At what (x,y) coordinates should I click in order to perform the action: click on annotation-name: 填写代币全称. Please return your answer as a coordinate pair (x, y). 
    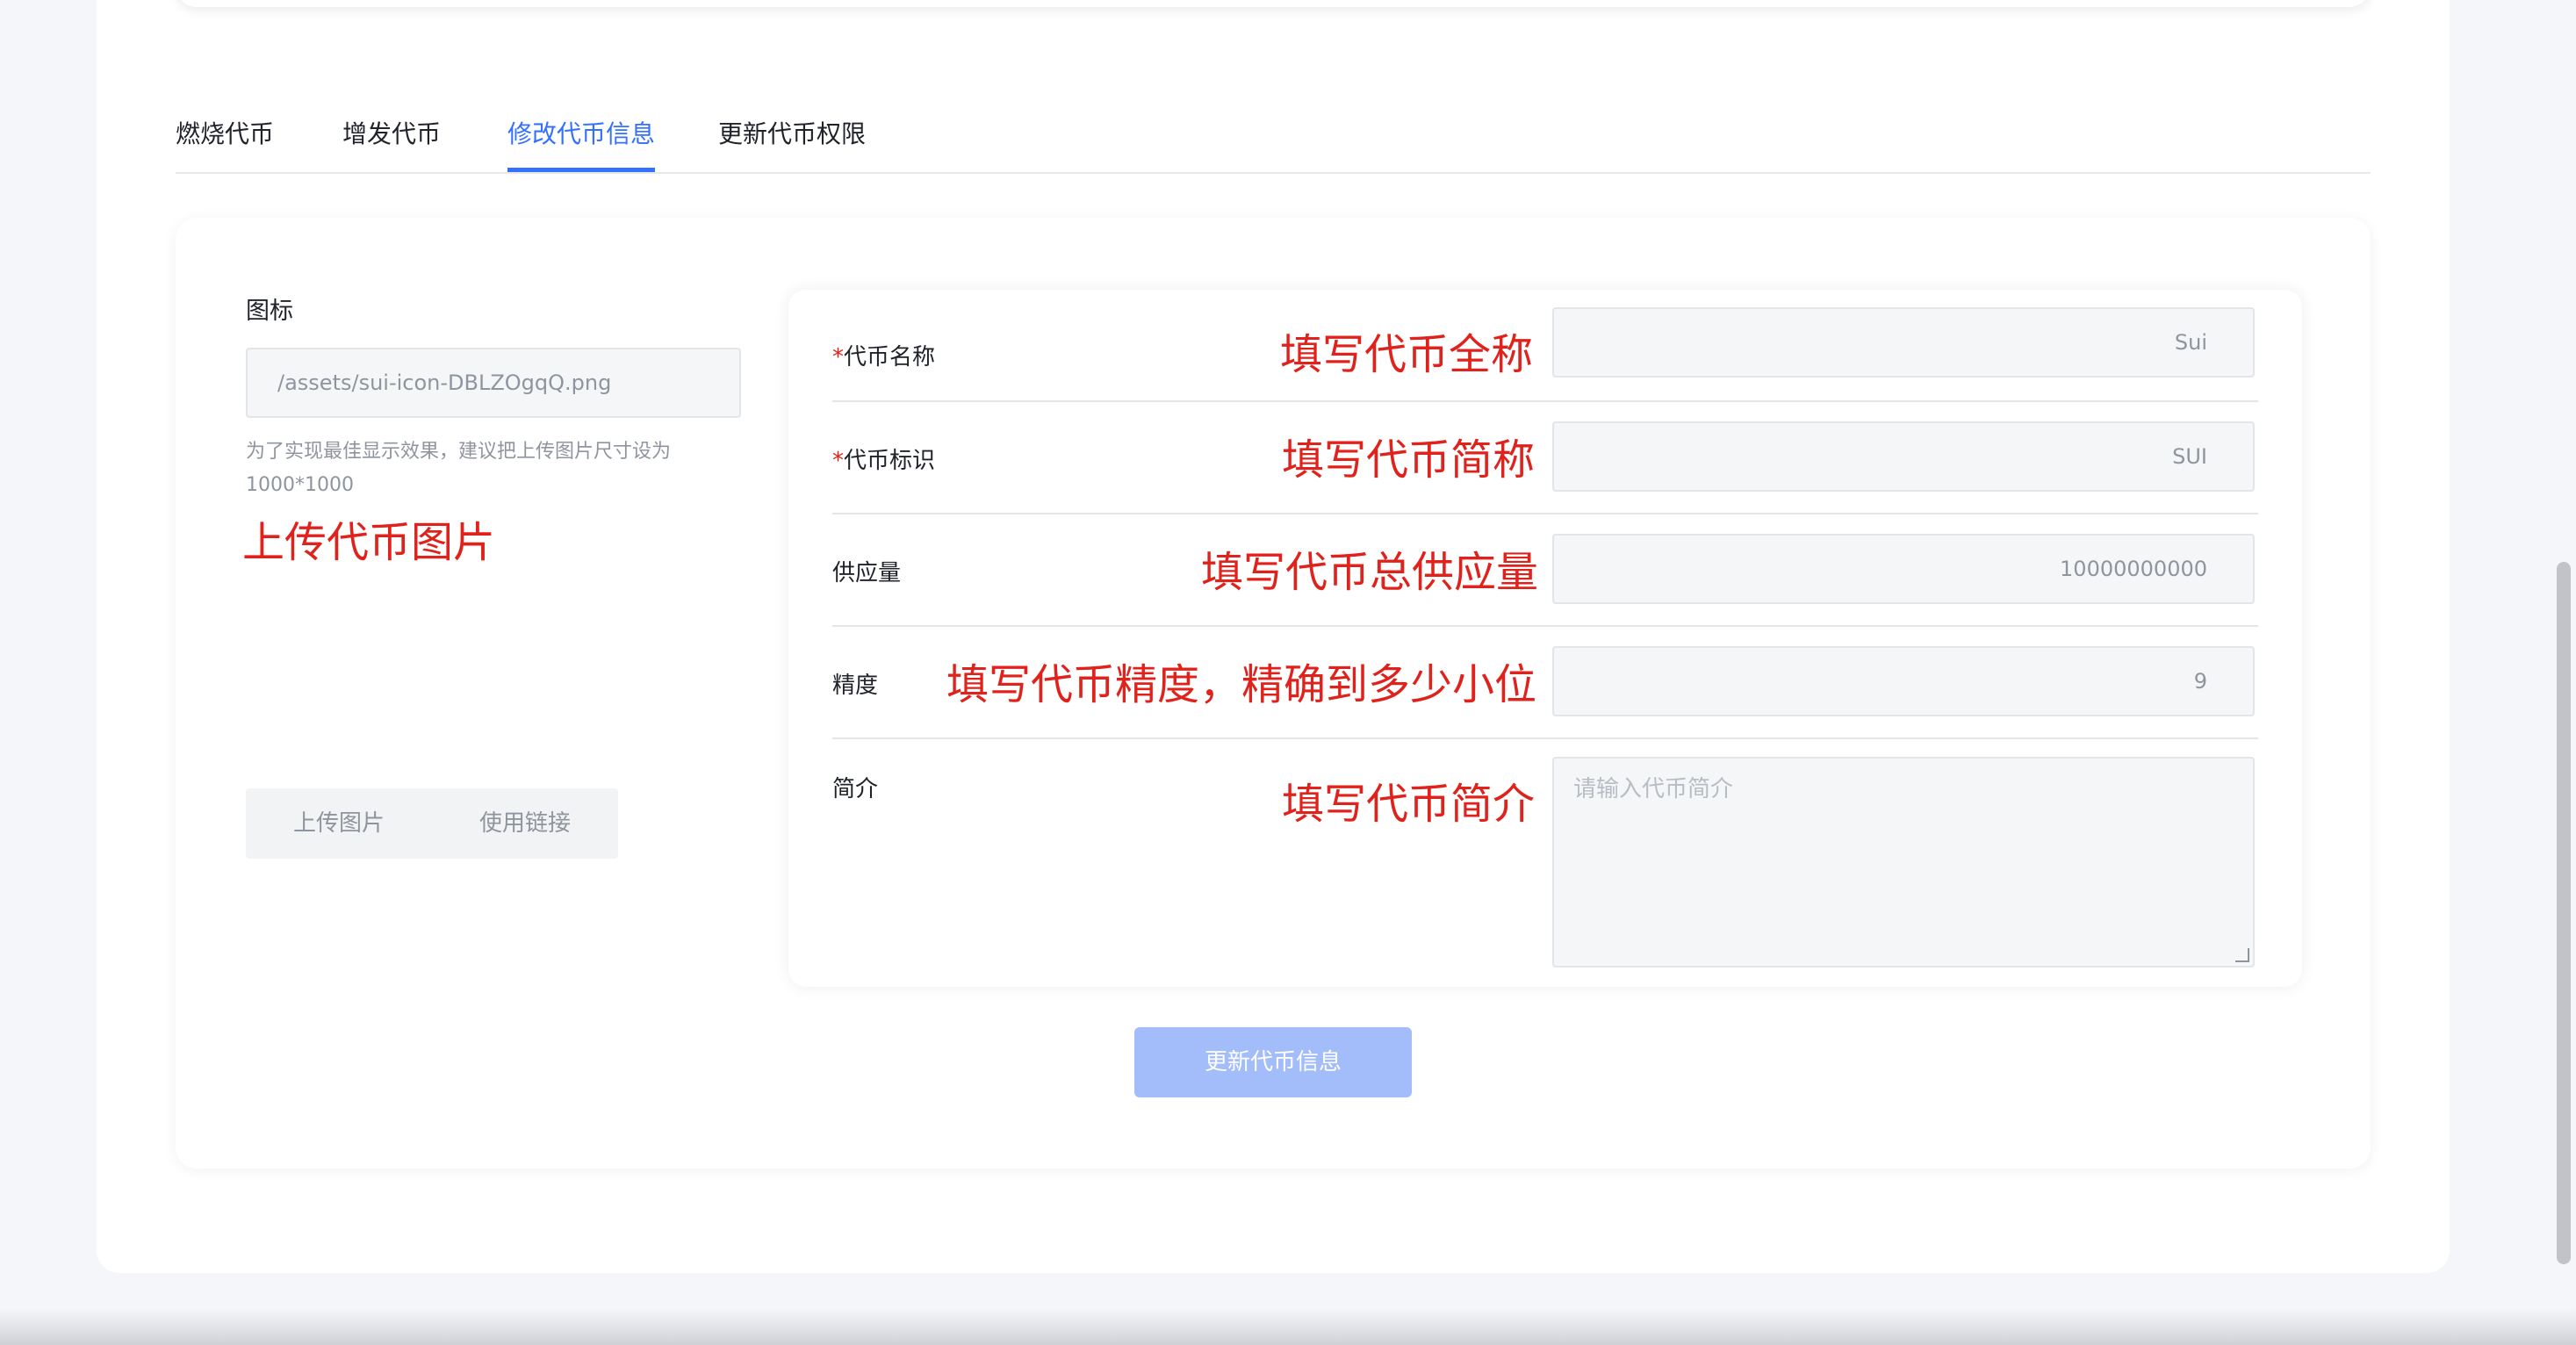
    Looking at the image, I should click on (1407, 354).